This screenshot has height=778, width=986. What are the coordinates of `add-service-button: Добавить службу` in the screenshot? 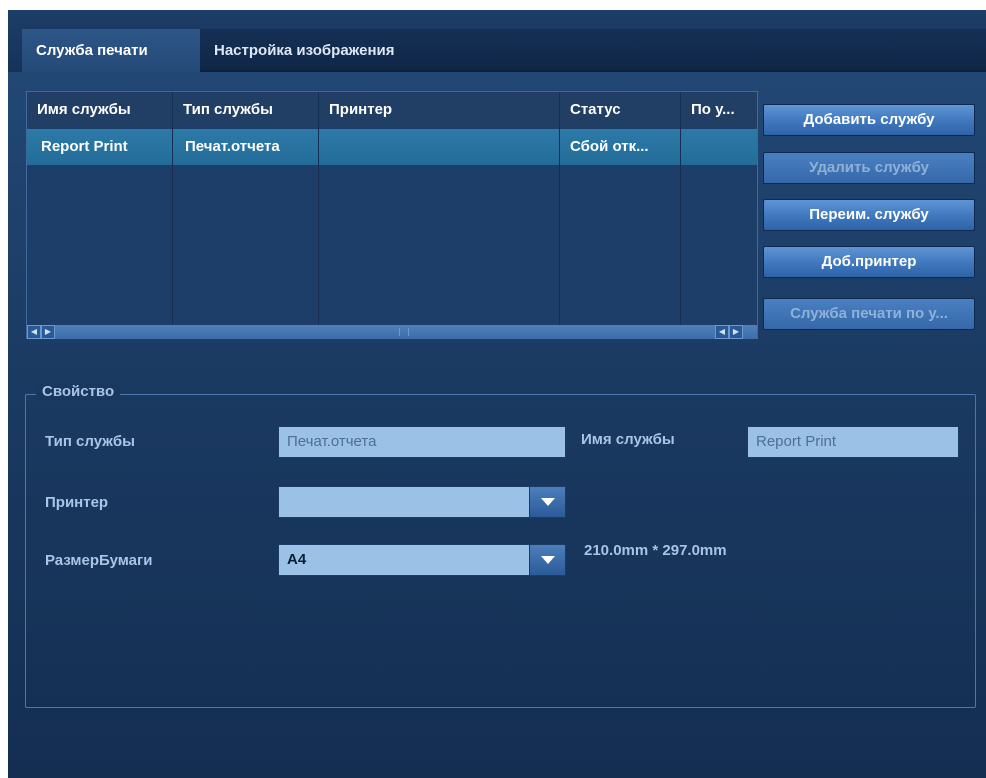 It's located at (869, 120).